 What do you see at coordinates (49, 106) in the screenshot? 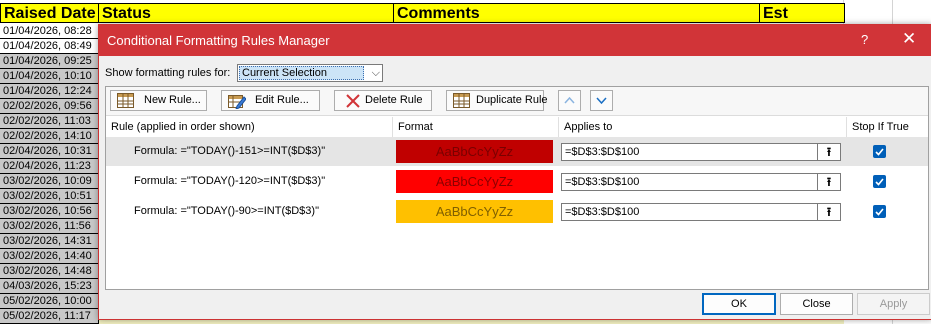
I see `raised-date-cell: 02/02/2026, 09:56` at bounding box center [49, 106].